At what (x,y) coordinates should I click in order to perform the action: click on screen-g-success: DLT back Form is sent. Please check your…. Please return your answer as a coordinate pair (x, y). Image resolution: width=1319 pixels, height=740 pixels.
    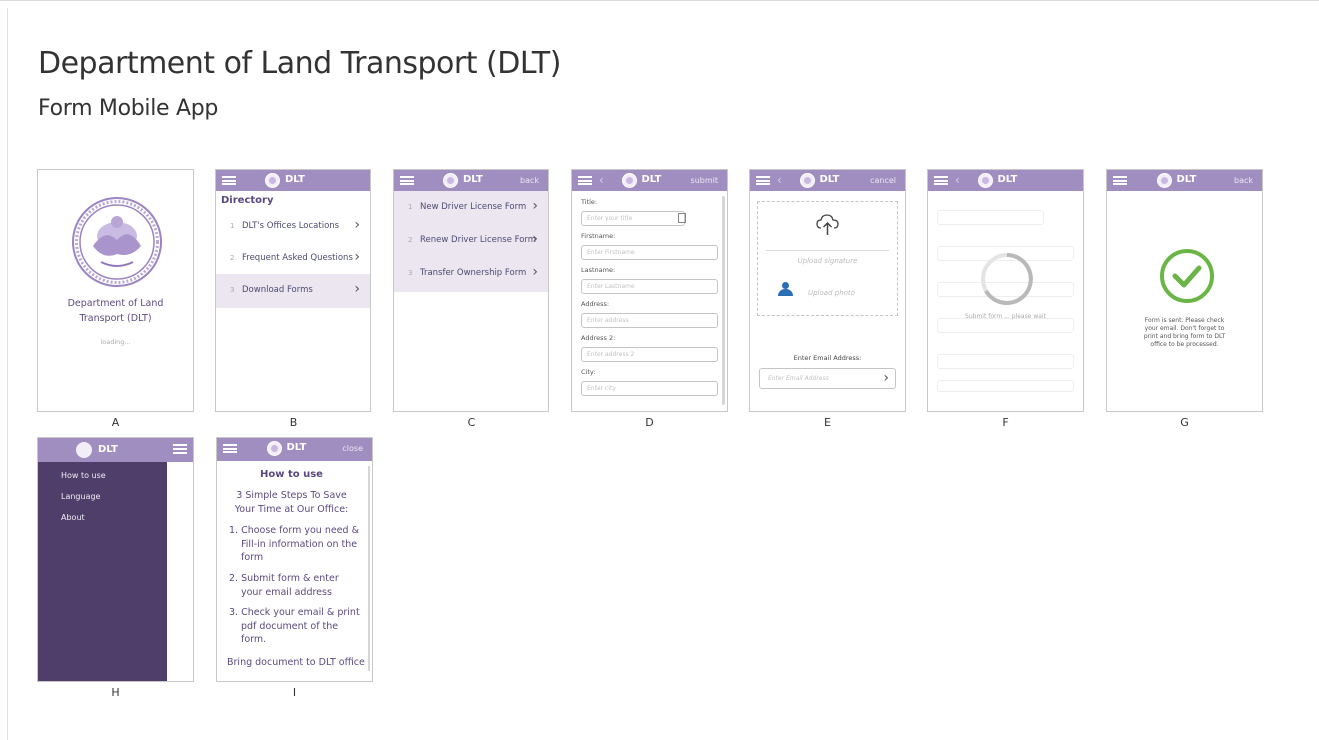
    Looking at the image, I should click on (1184, 290).